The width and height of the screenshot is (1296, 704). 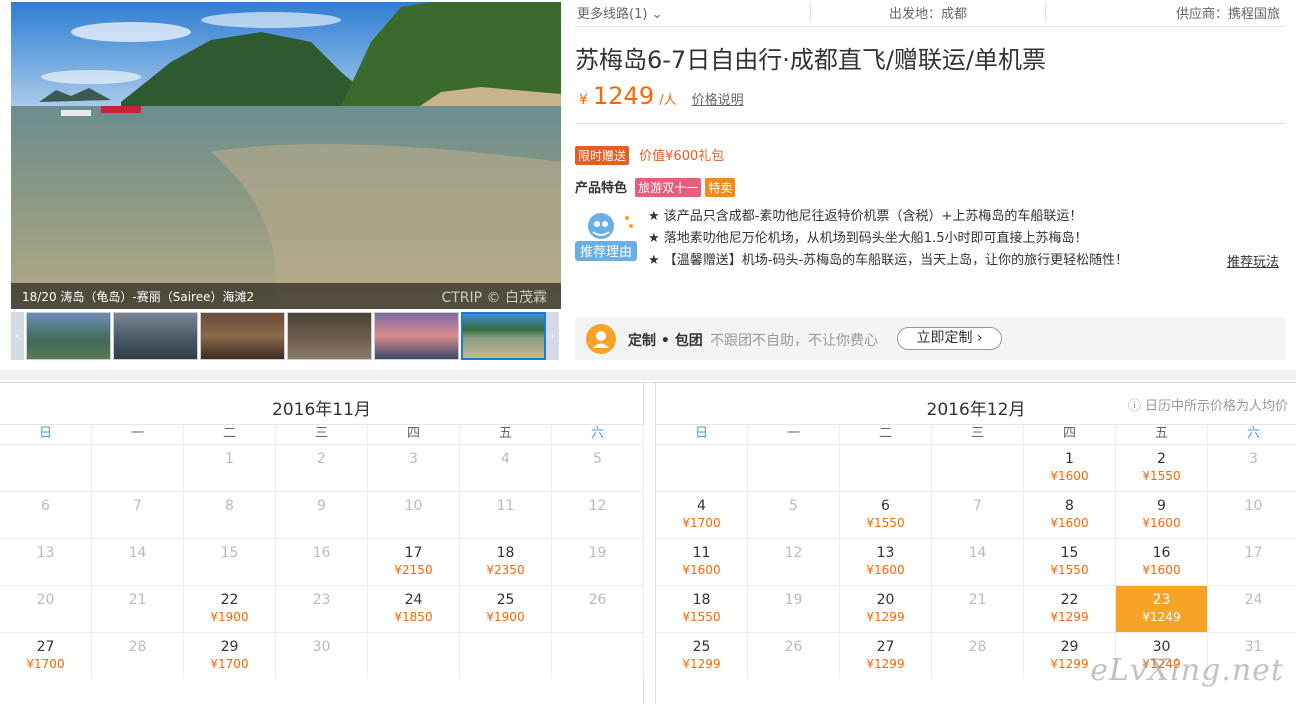 What do you see at coordinates (886, 655) in the screenshot?
I see `calendar-day-cell: 27 ¥1299` at bounding box center [886, 655].